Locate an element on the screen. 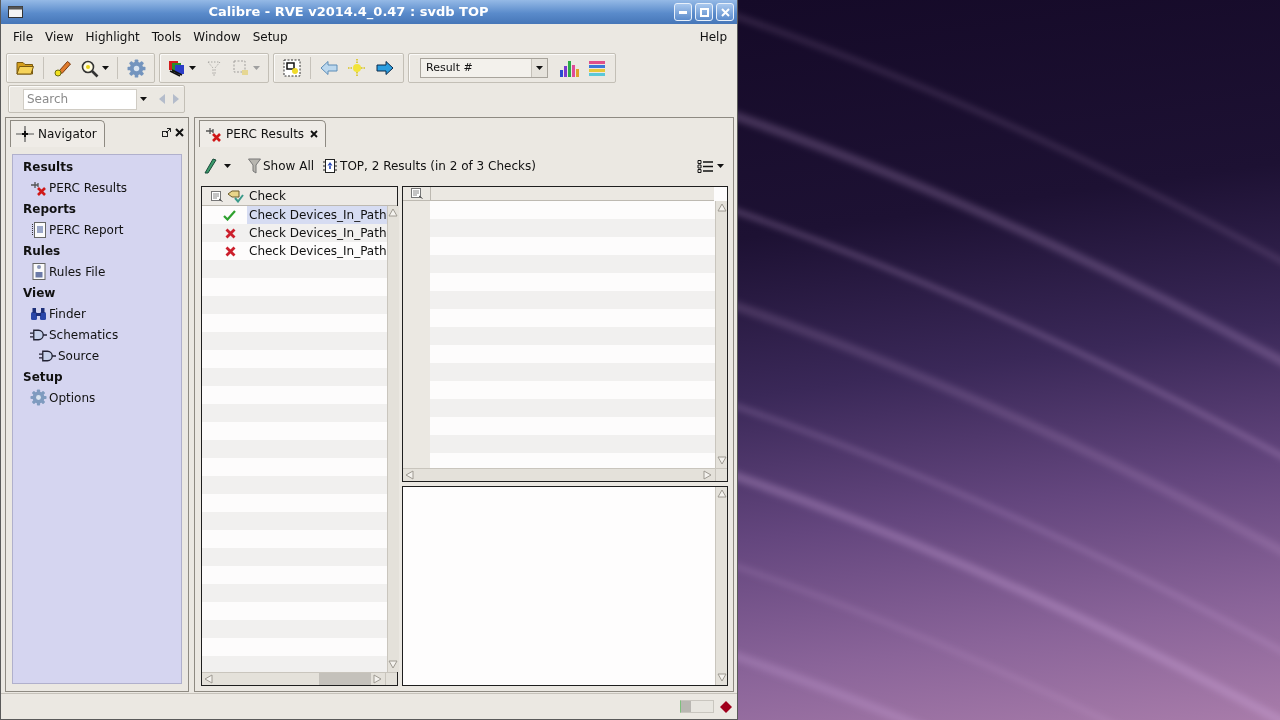 This screenshot has width=1280, height=720. navigator-item: Rules File is located at coordinates (68, 271).